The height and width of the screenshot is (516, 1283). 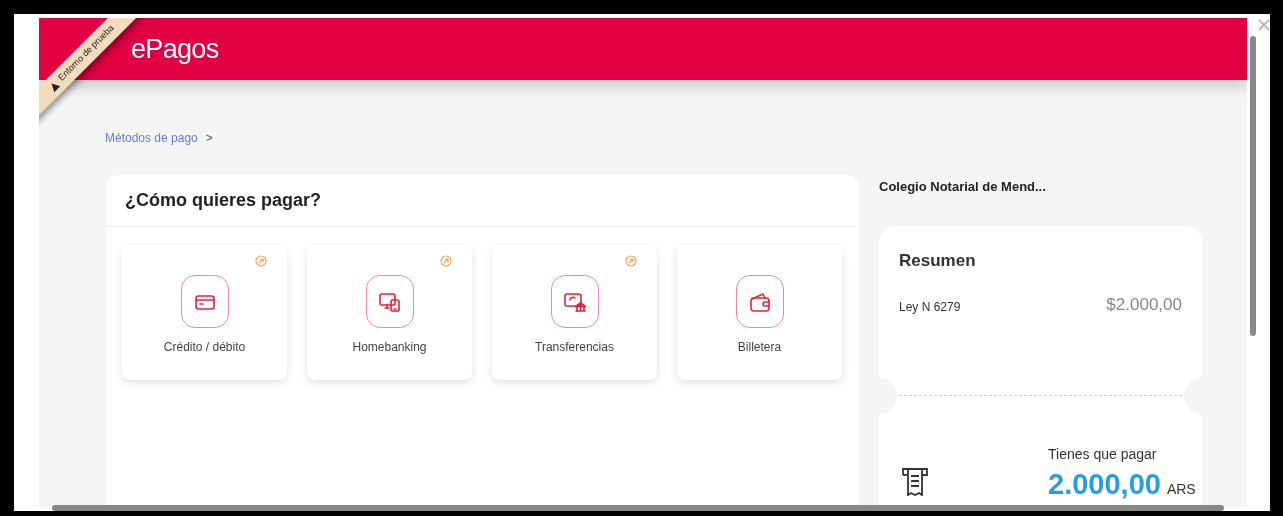 What do you see at coordinates (1144, 304) in the screenshot?
I see `item-amount: $2.000,00` at bounding box center [1144, 304].